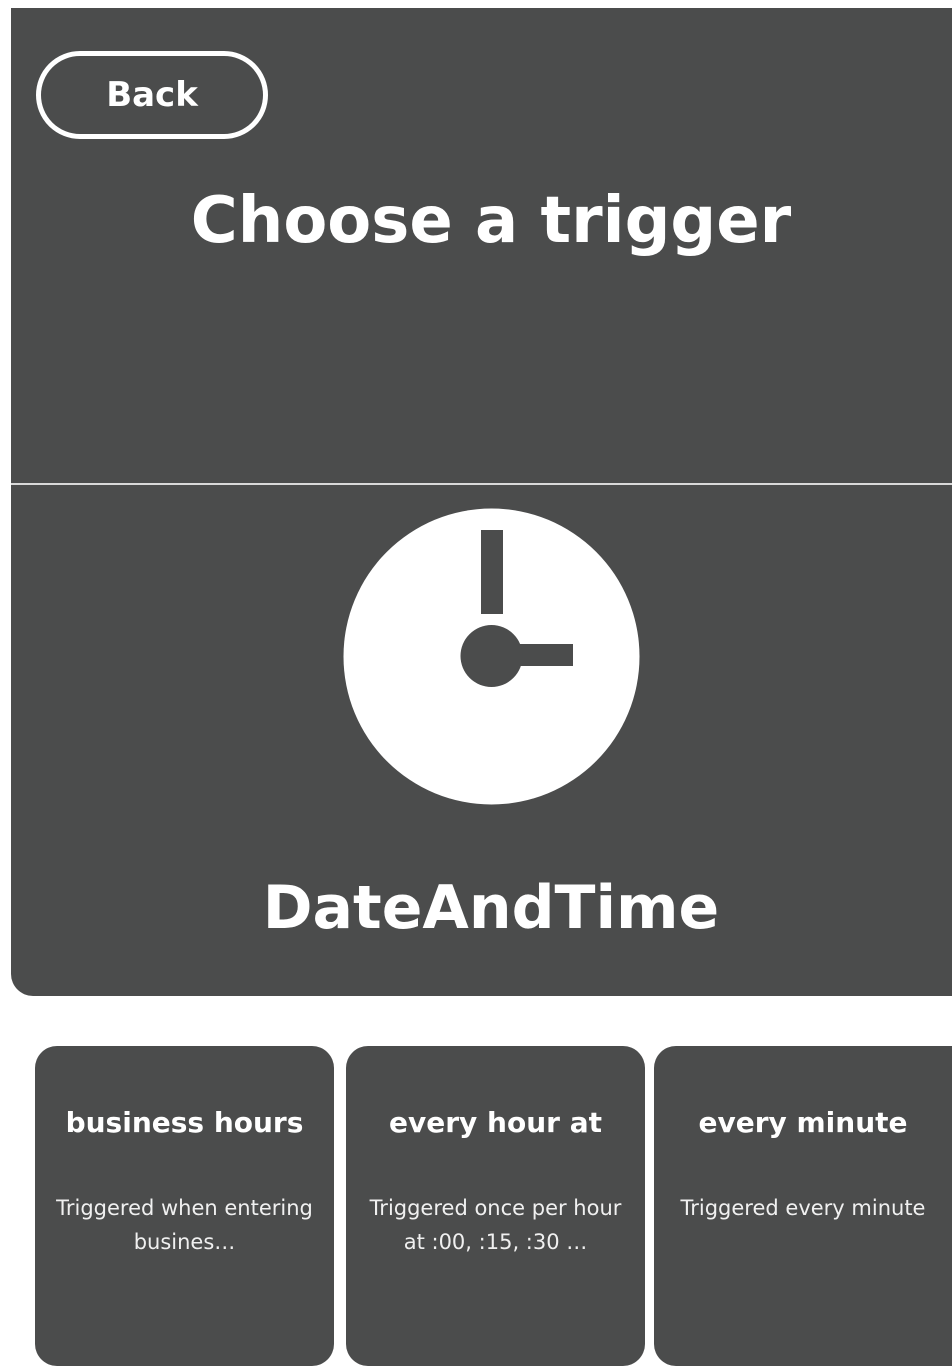 The height and width of the screenshot is (1366, 952). I want to click on divider, so click(481, 484).